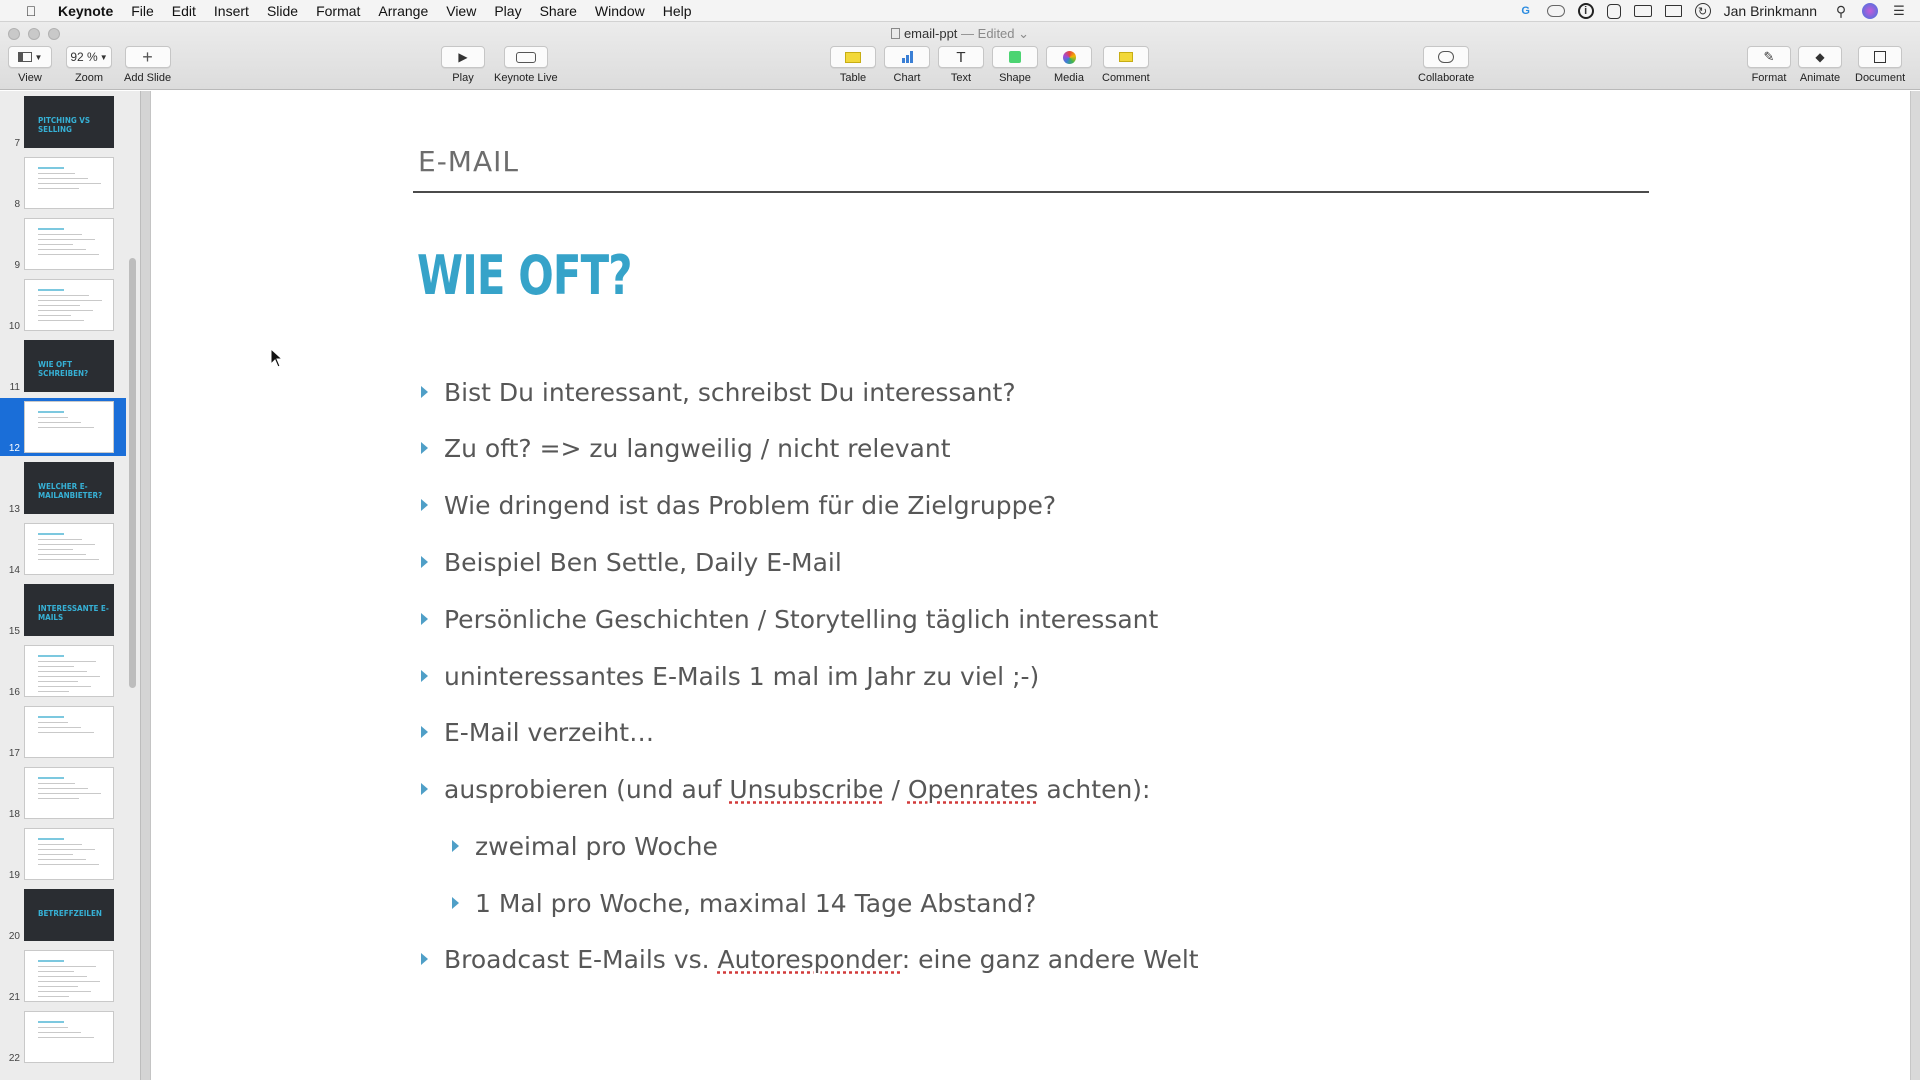 The height and width of the screenshot is (1080, 1920). What do you see at coordinates (620, 11) in the screenshot?
I see `menu-window: Window` at bounding box center [620, 11].